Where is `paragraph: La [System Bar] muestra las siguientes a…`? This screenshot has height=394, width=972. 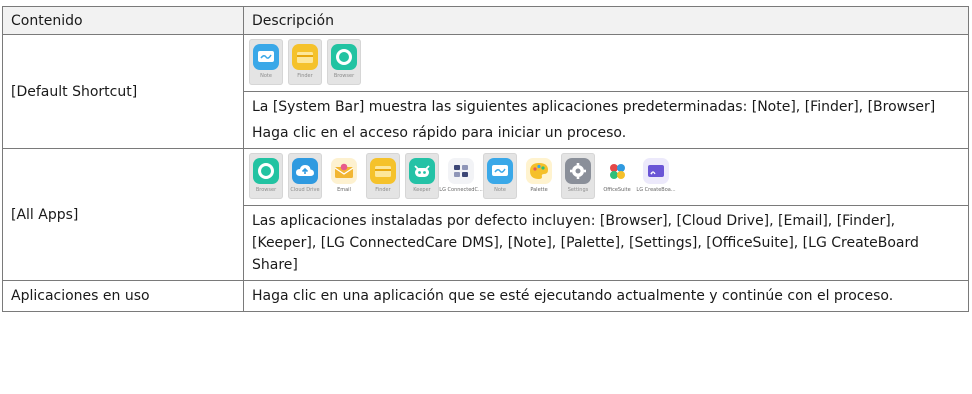 paragraph: La [System Bar] muestra las siguientes a… is located at coordinates (594, 107).